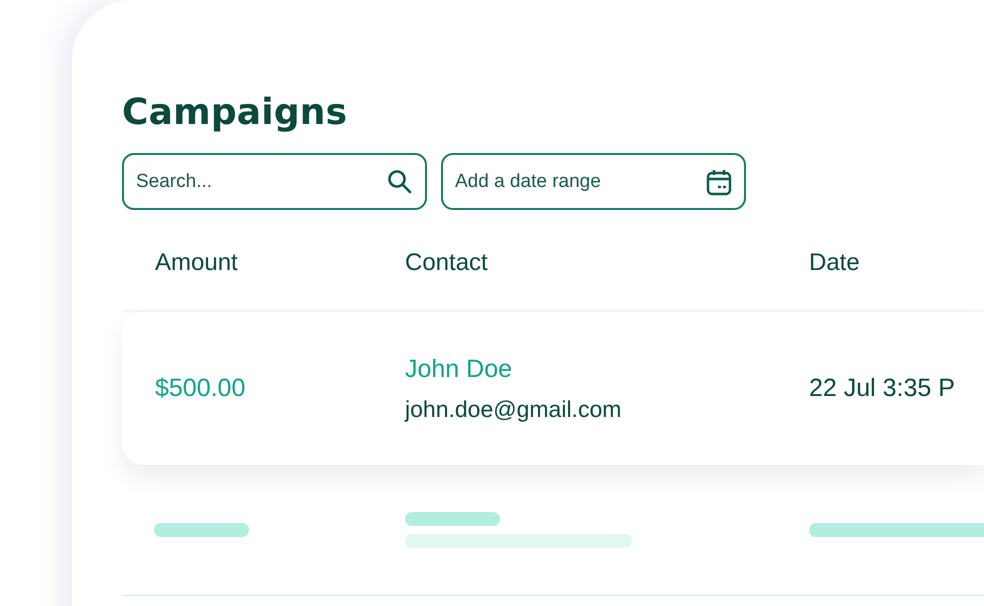  What do you see at coordinates (882, 388) in the screenshot?
I see `date-text: 22 Jul 3:35 P` at bounding box center [882, 388].